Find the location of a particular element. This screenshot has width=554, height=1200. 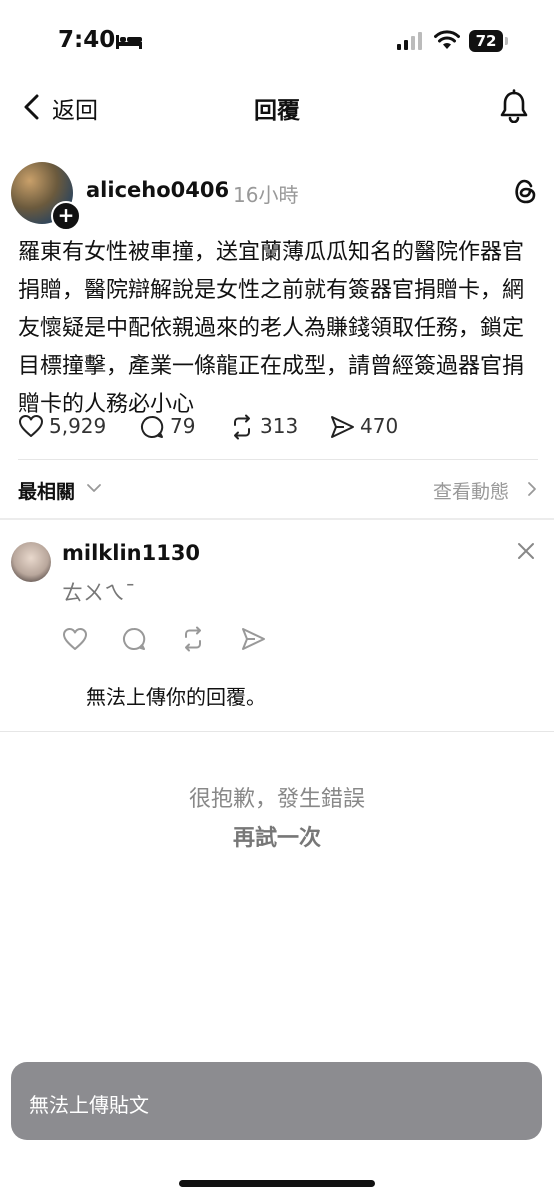

follow-plus-icon: + is located at coordinates (66, 216).